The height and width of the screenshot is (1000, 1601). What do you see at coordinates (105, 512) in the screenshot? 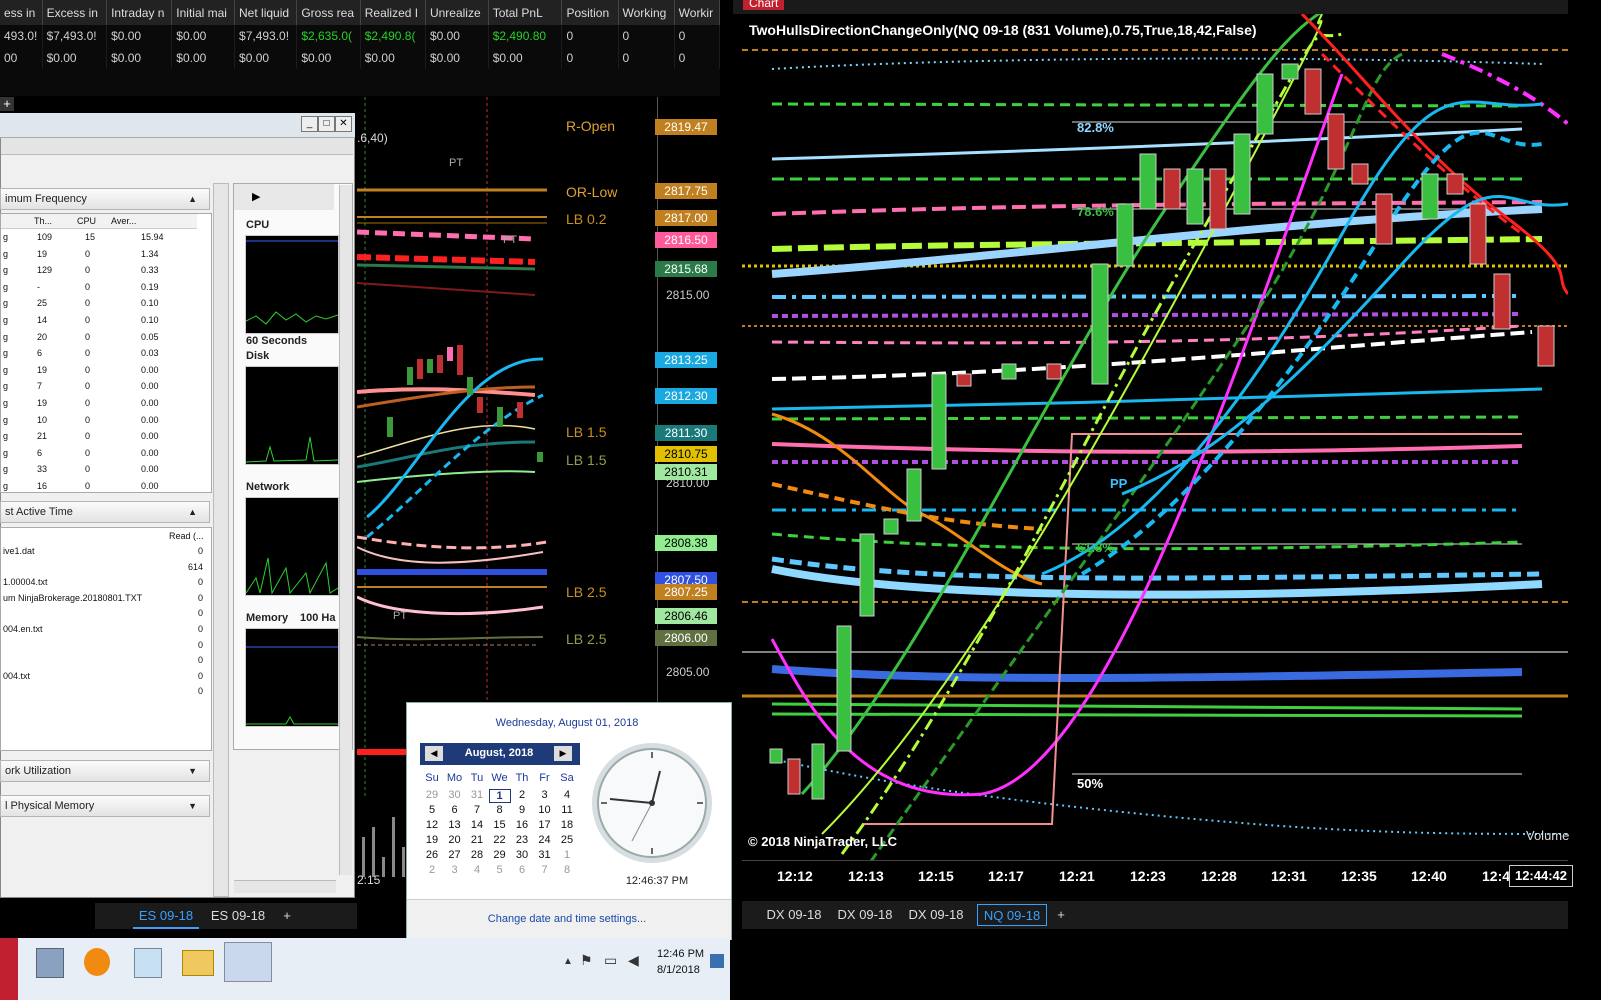
I see `disk-section-header: st Active Time ▲` at bounding box center [105, 512].